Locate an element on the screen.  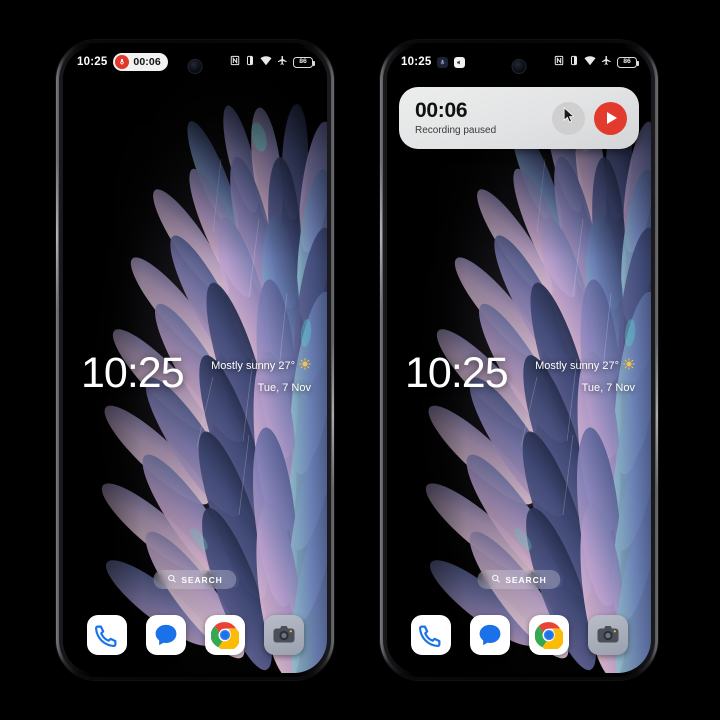
play-icon is located at coordinates (612, 118).